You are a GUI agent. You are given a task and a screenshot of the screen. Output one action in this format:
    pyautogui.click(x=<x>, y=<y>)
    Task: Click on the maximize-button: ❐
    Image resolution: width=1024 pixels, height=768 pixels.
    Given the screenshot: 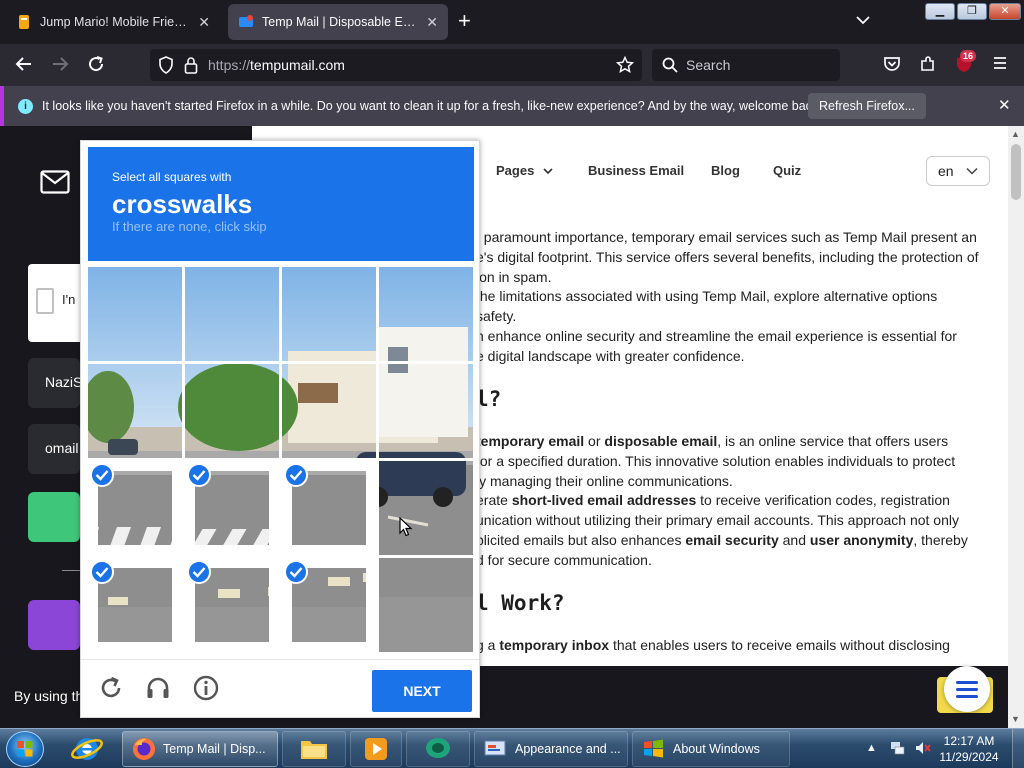 What is the action you would take?
    pyautogui.click(x=972, y=11)
    